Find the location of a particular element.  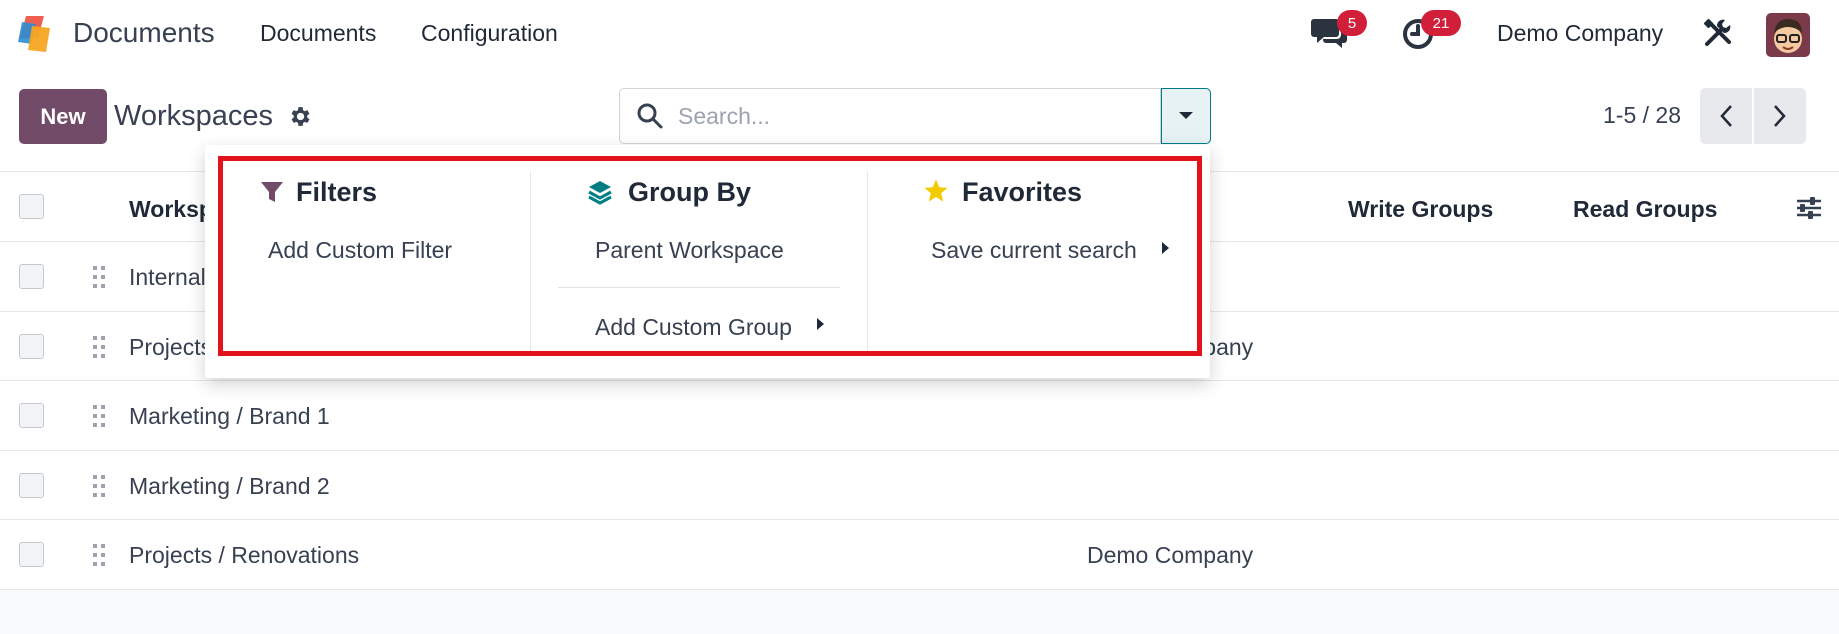

search-bar is located at coordinates (890, 116).